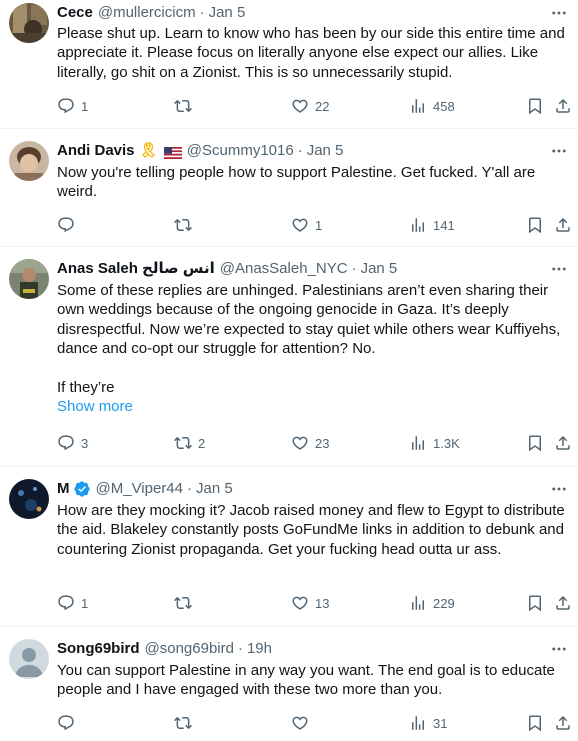  I want to click on timestamp: 19h, so click(259, 649).